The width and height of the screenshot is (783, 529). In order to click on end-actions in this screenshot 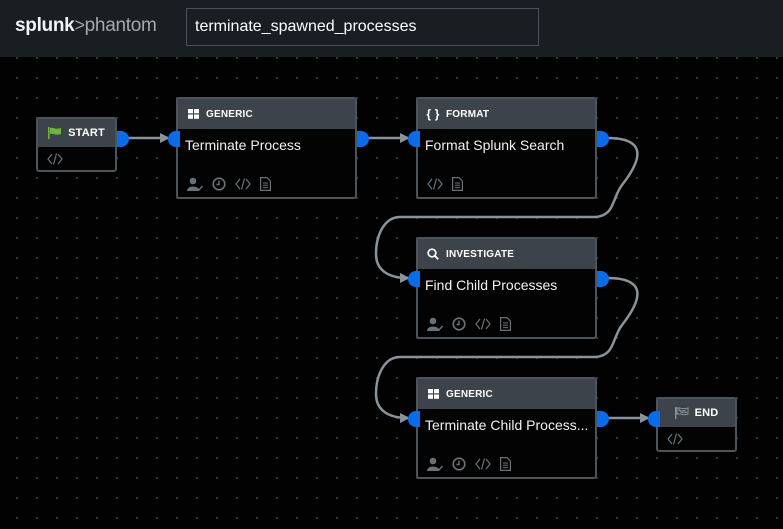, I will do `click(675, 439)`.